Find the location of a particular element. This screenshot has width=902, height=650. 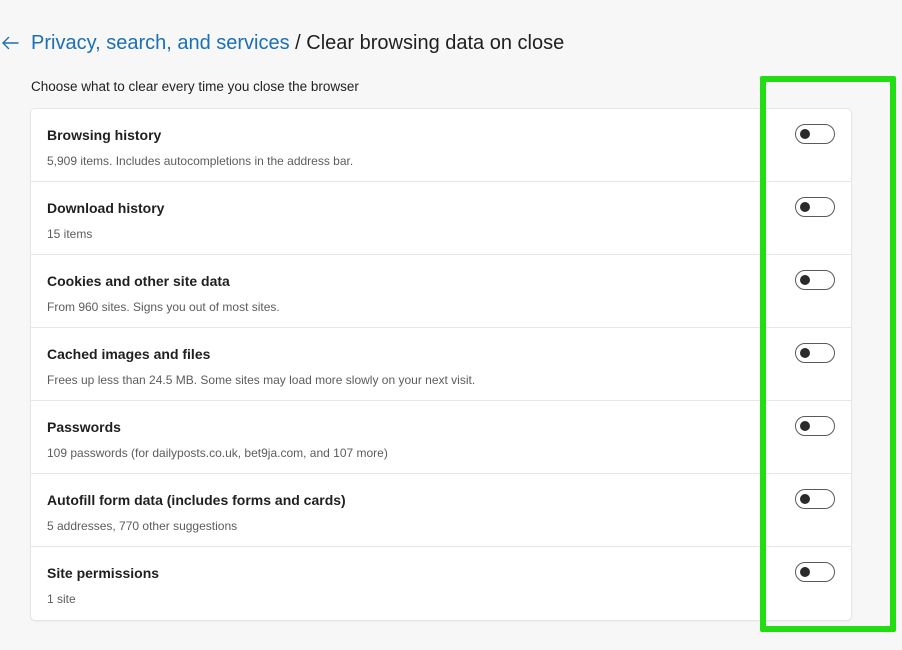

back-button is located at coordinates (11, 43).